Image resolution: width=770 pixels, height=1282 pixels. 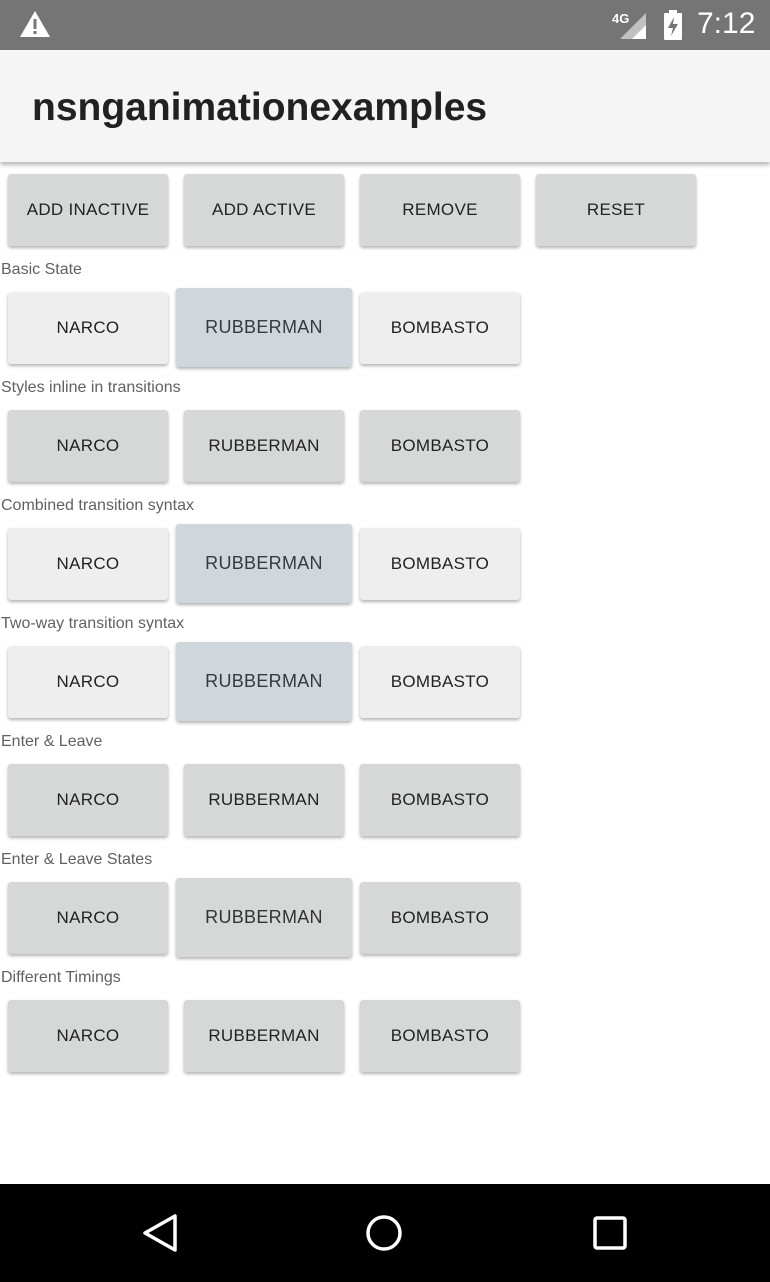 I want to click on hero-row-styles-inline: NARCO RUBBERMAN BOMBASTO, so click(x=385, y=447).